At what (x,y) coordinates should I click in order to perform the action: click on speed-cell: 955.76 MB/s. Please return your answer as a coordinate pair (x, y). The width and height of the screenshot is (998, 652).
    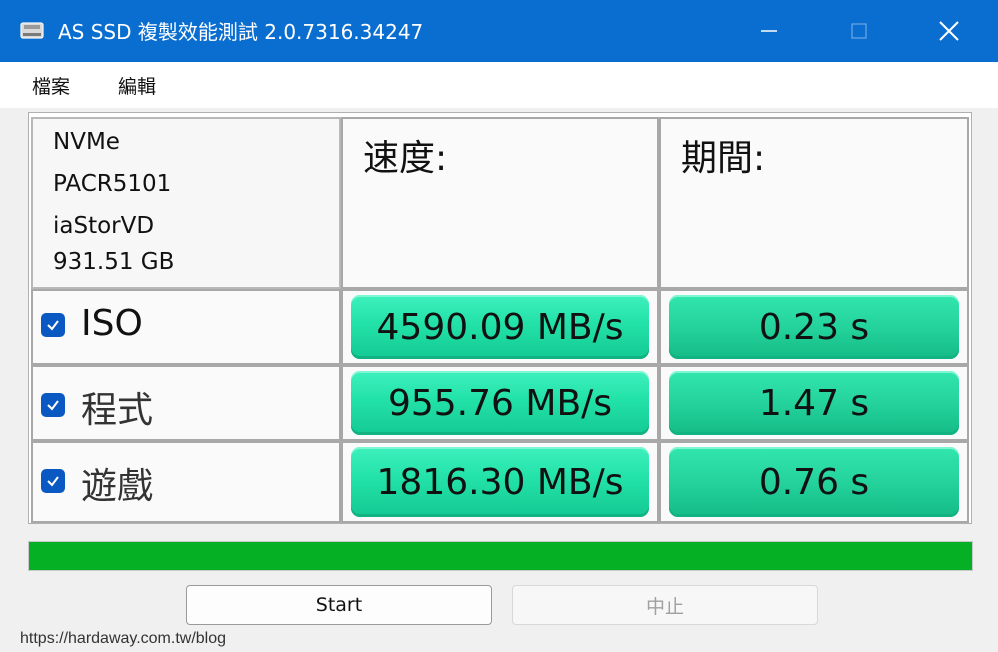
    Looking at the image, I should click on (500, 403).